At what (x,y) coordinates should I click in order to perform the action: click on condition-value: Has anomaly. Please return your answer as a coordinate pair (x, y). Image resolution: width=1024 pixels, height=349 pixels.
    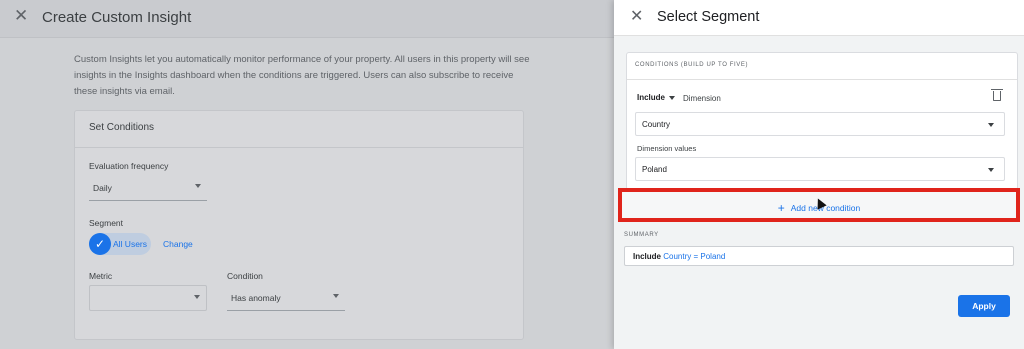
    Looking at the image, I should click on (256, 298).